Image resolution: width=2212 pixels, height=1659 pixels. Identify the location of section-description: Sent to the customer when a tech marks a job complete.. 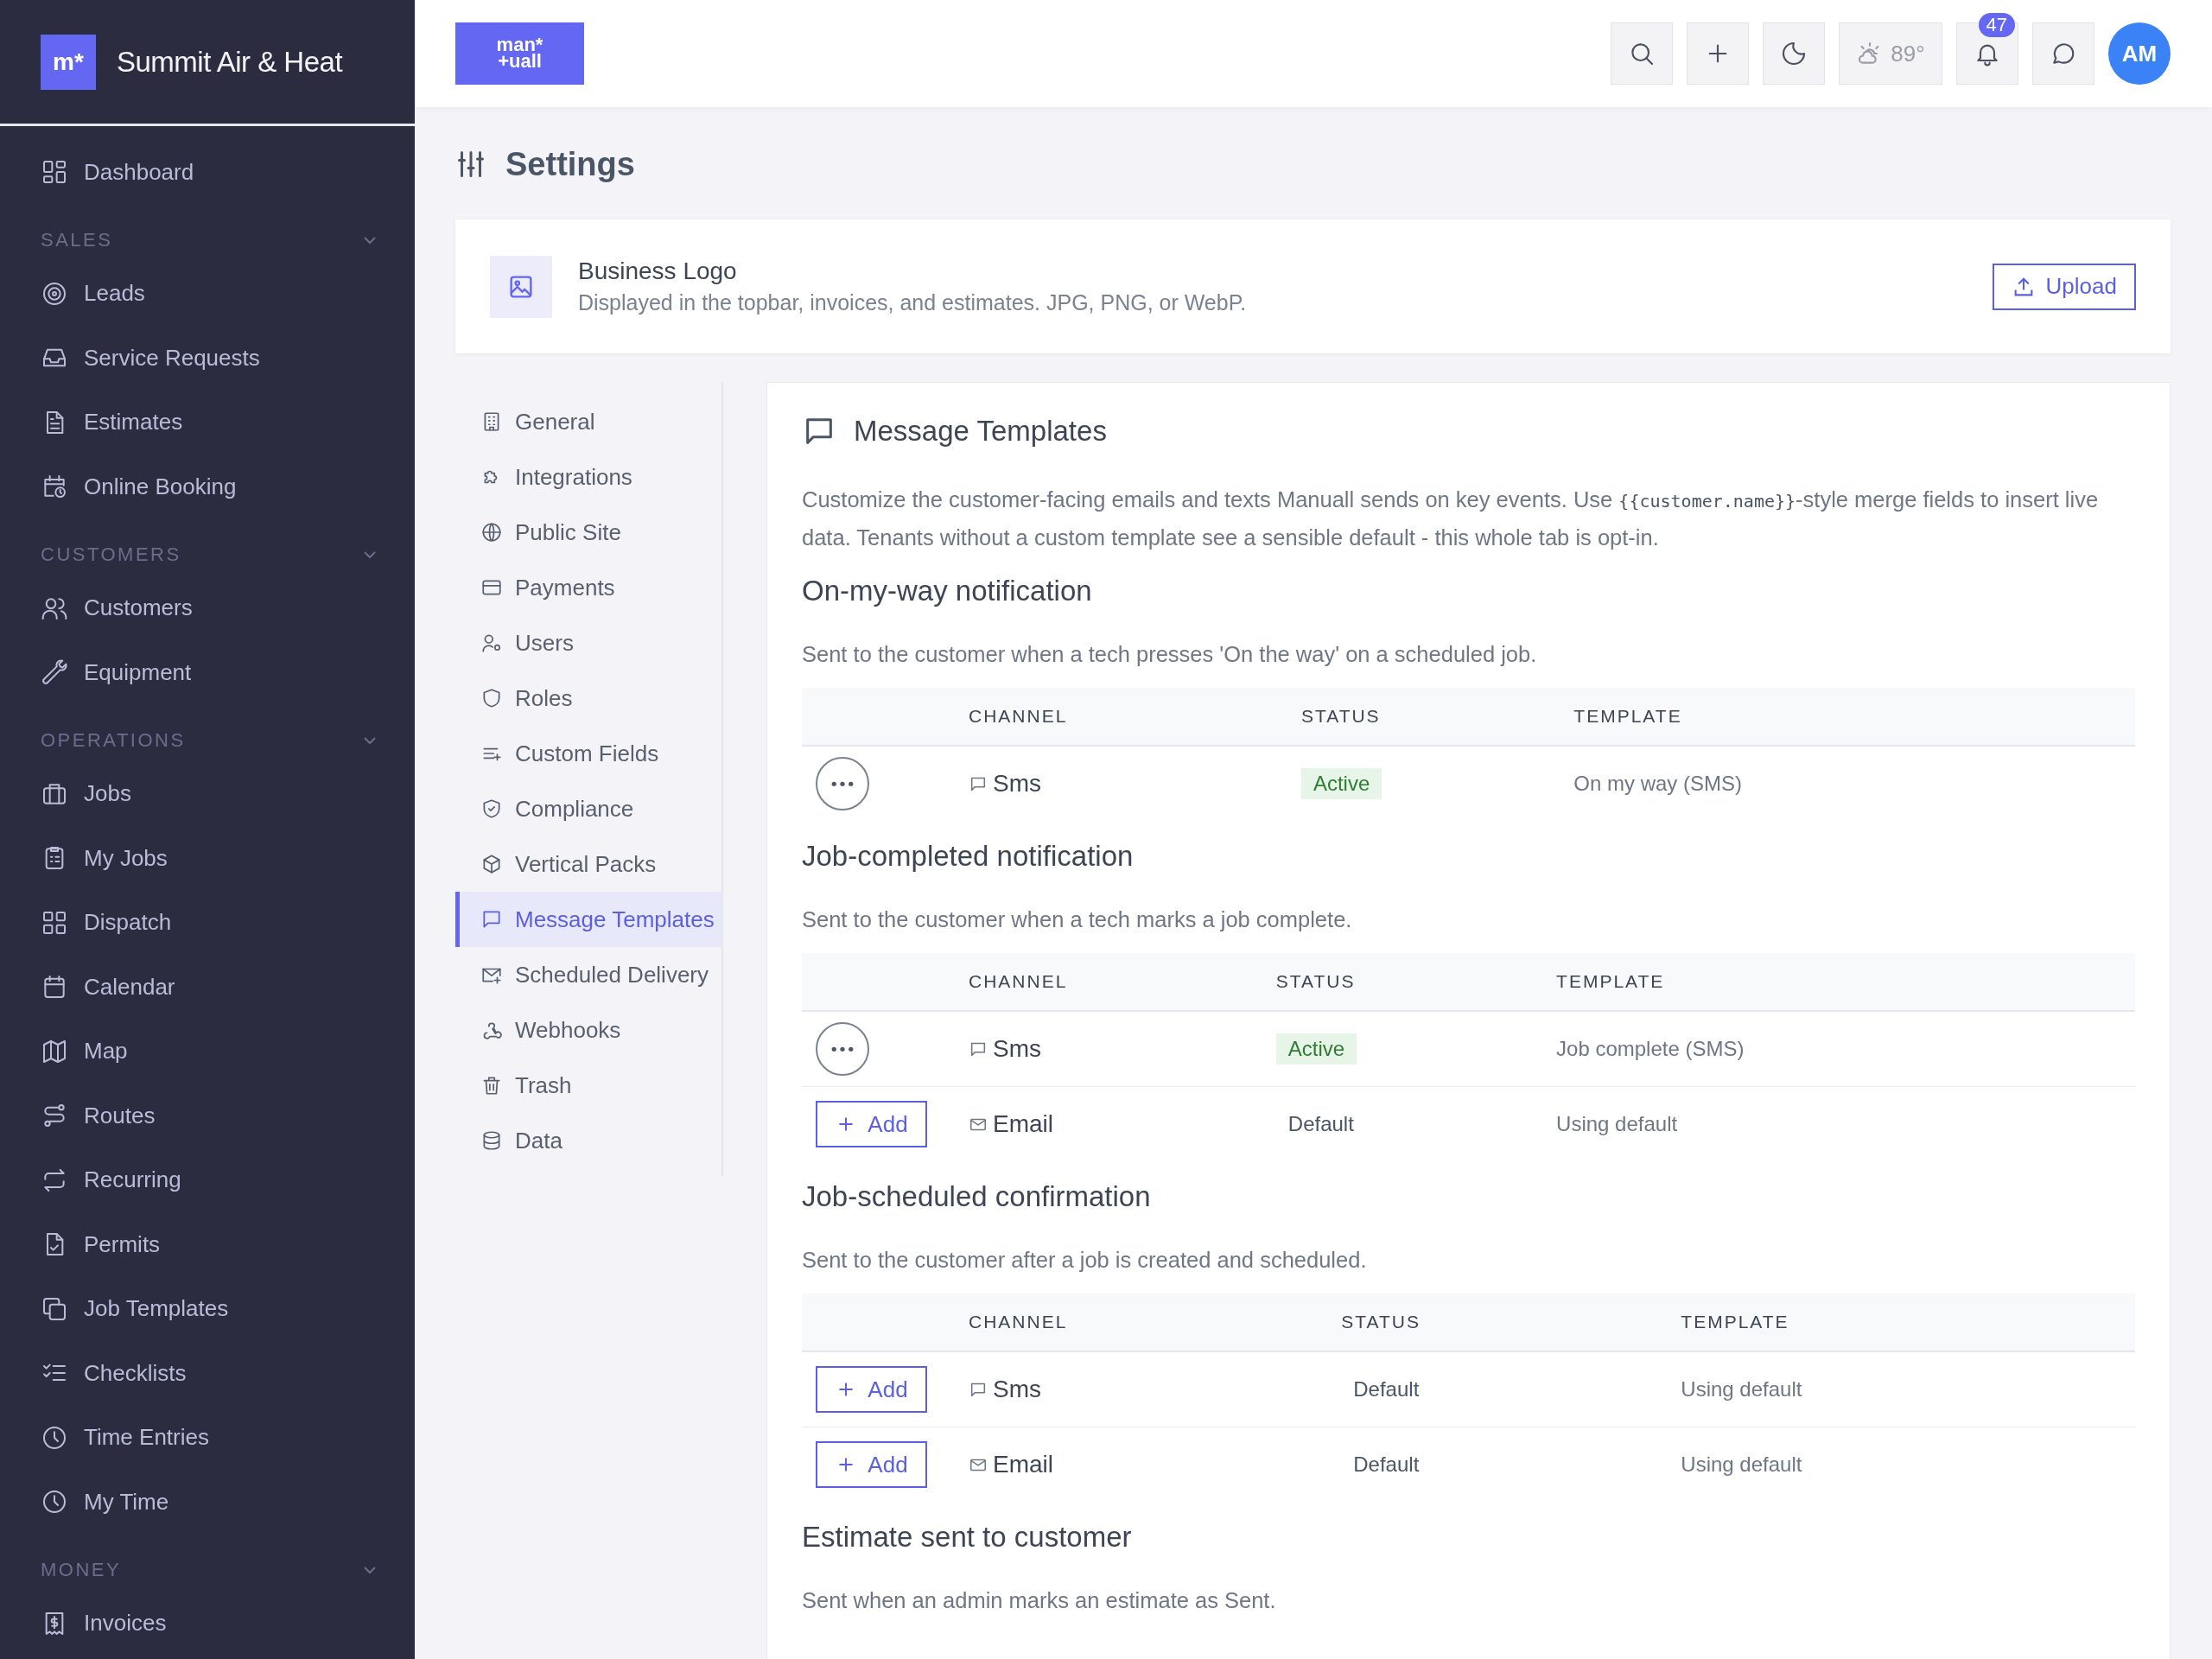
(1077, 919).